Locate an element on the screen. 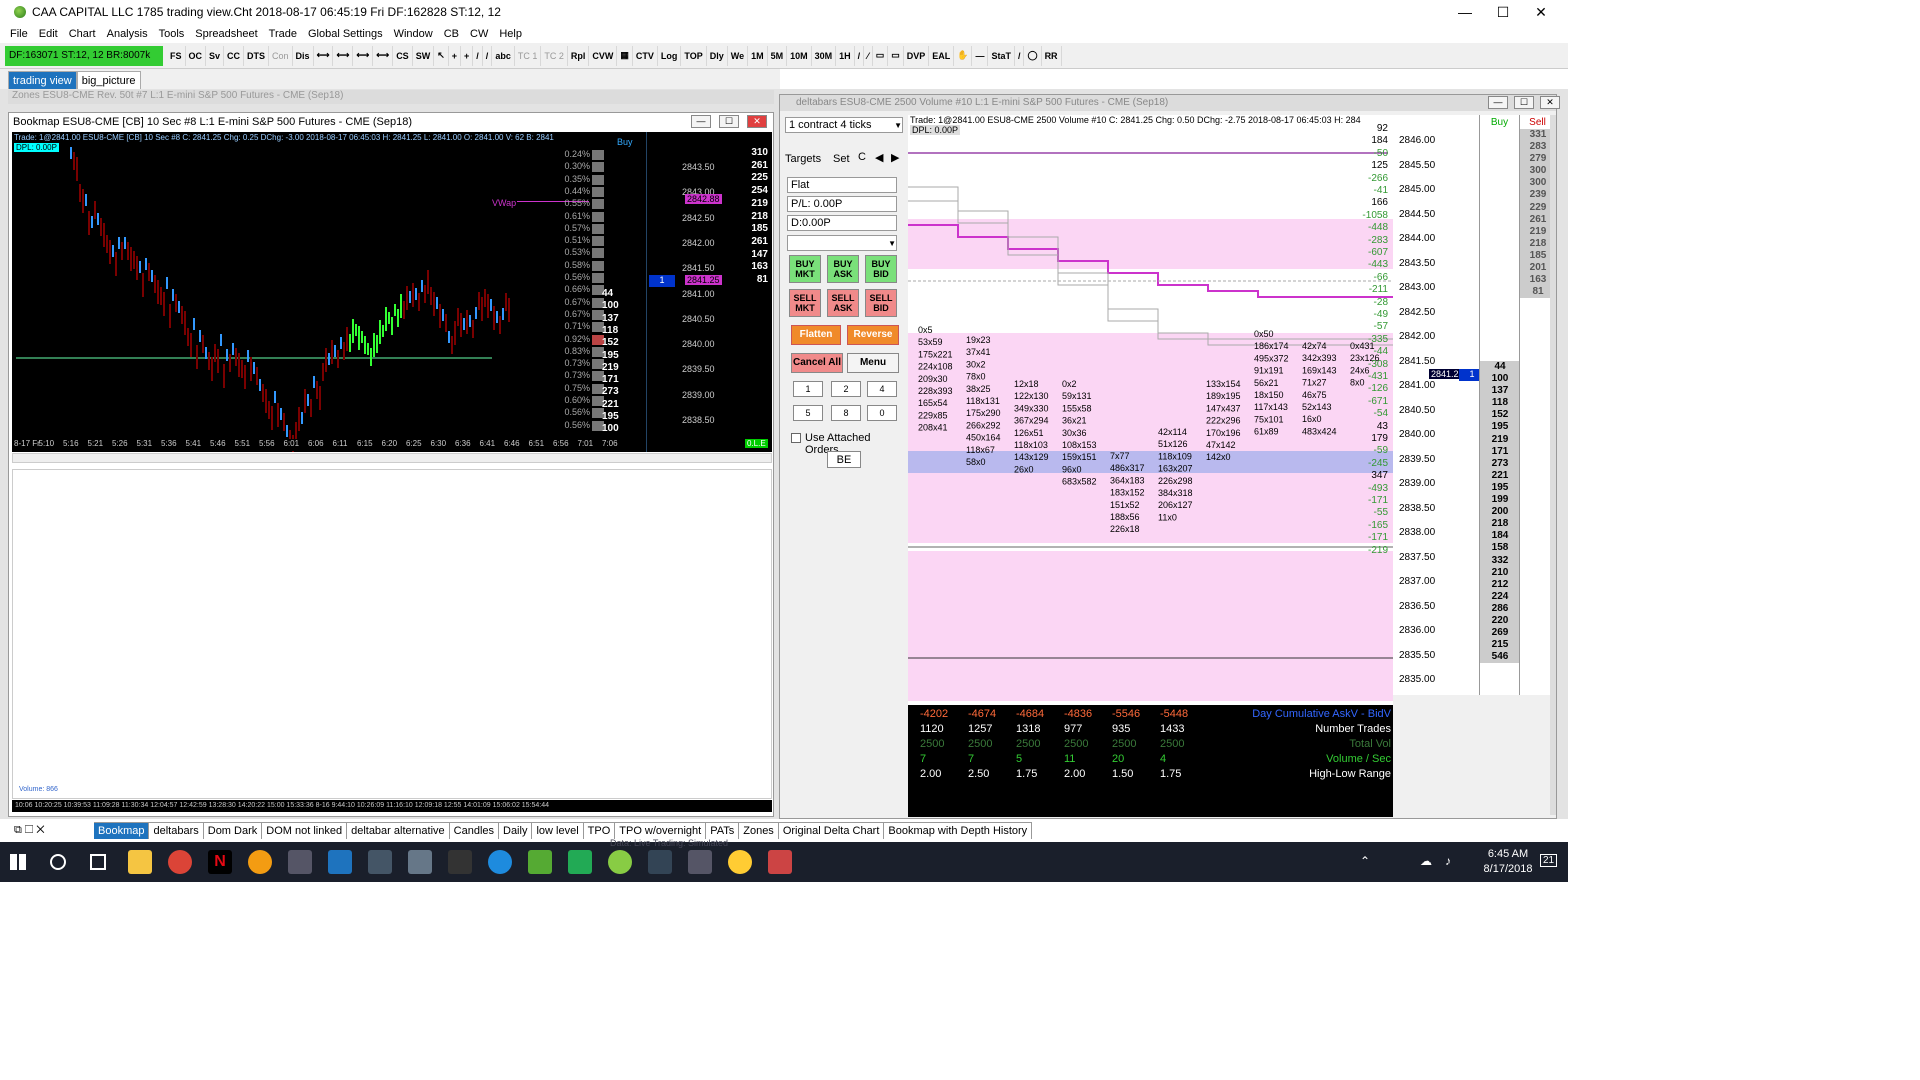  window-tab-bookmap-with-depth-history: Bookmap with Depth History is located at coordinates (958, 830).